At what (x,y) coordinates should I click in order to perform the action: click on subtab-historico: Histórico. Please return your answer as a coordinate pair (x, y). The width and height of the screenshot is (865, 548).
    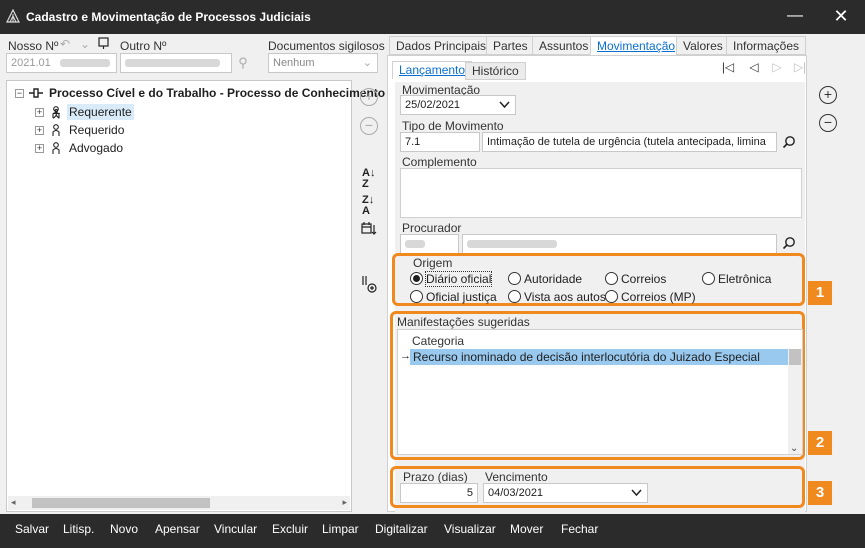
    Looking at the image, I should click on (495, 71).